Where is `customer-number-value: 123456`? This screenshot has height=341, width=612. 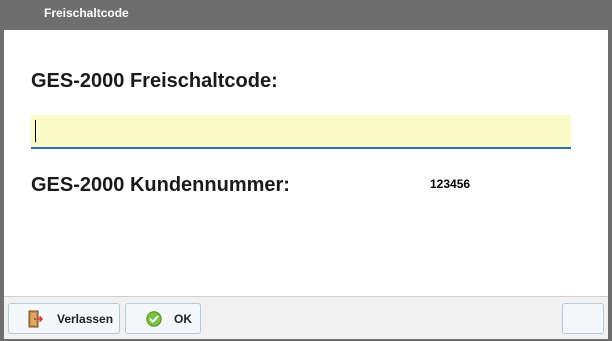 customer-number-value: 123456 is located at coordinates (450, 184).